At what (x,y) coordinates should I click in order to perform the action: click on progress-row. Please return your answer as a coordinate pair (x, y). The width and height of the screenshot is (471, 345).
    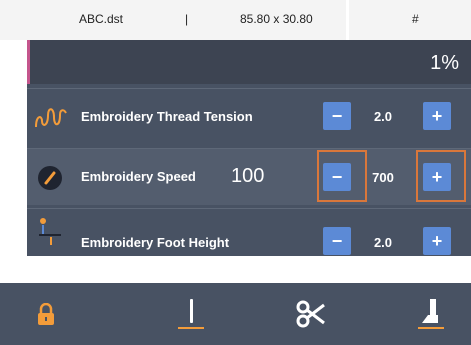
    Looking at the image, I should click on (249, 62).